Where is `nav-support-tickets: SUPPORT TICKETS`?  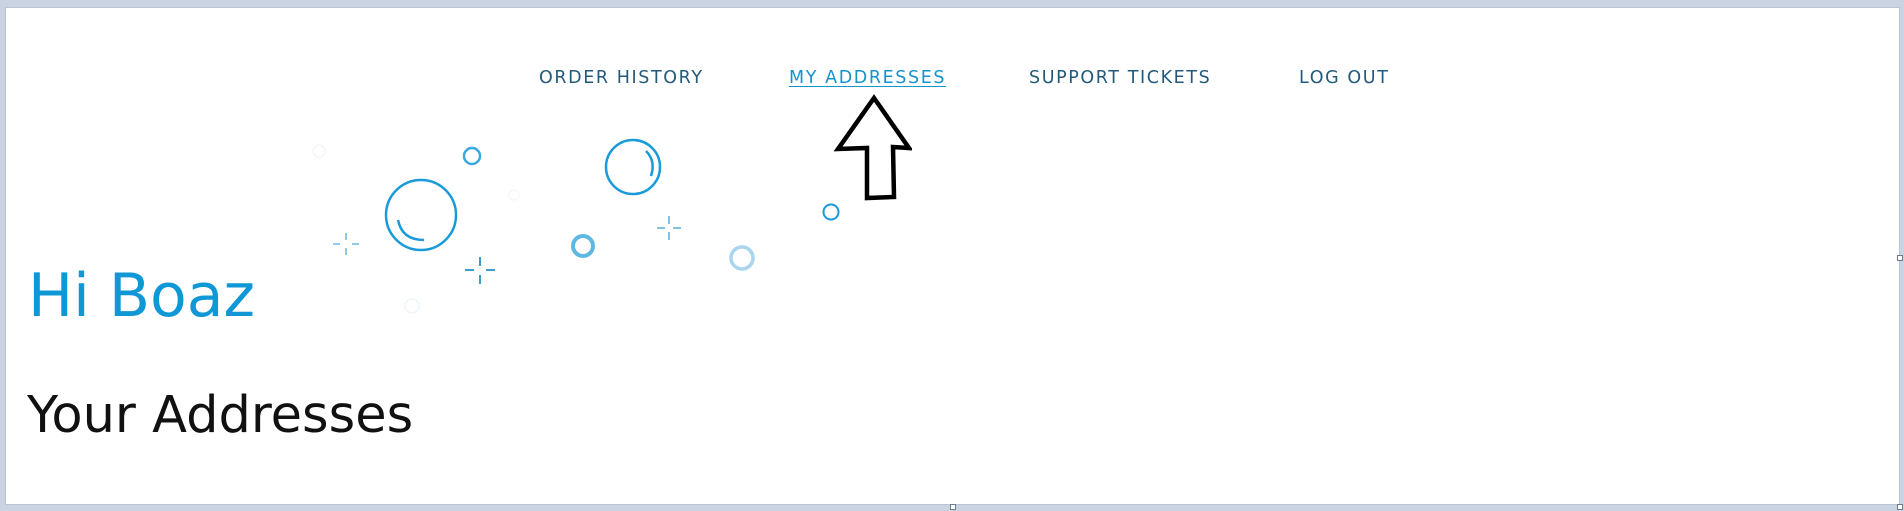 nav-support-tickets: SUPPORT TICKETS is located at coordinates (1120, 78).